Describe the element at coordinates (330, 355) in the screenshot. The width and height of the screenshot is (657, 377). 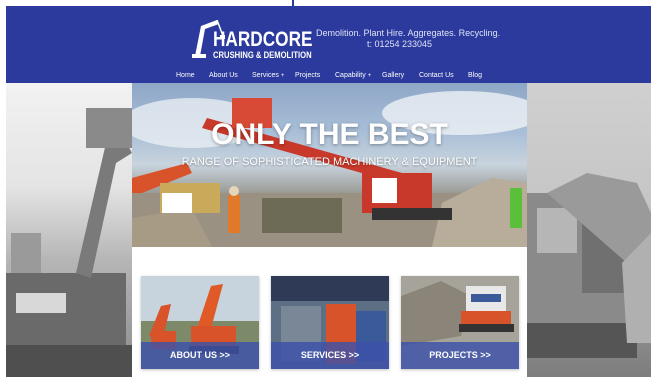
I see `services-card-label: SERVICES >>` at that location.